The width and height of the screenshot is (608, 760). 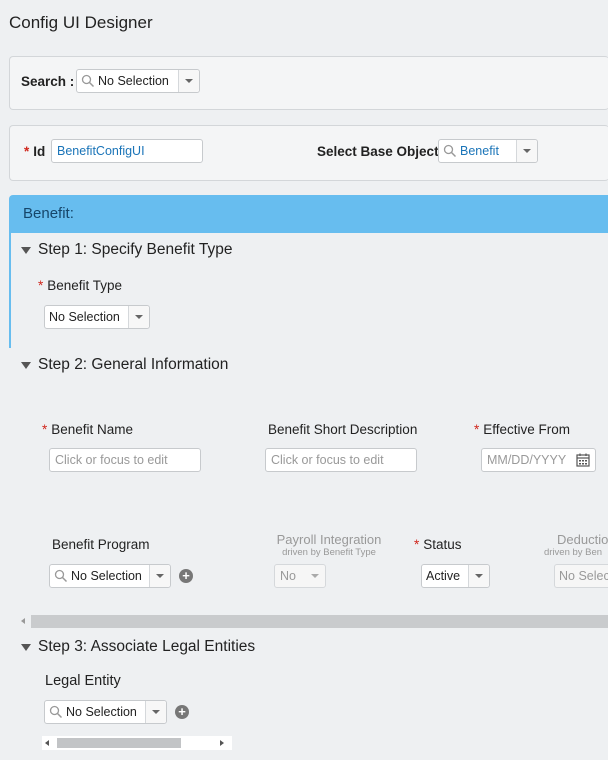 I want to click on step2-scrollbar, so click(x=313, y=621).